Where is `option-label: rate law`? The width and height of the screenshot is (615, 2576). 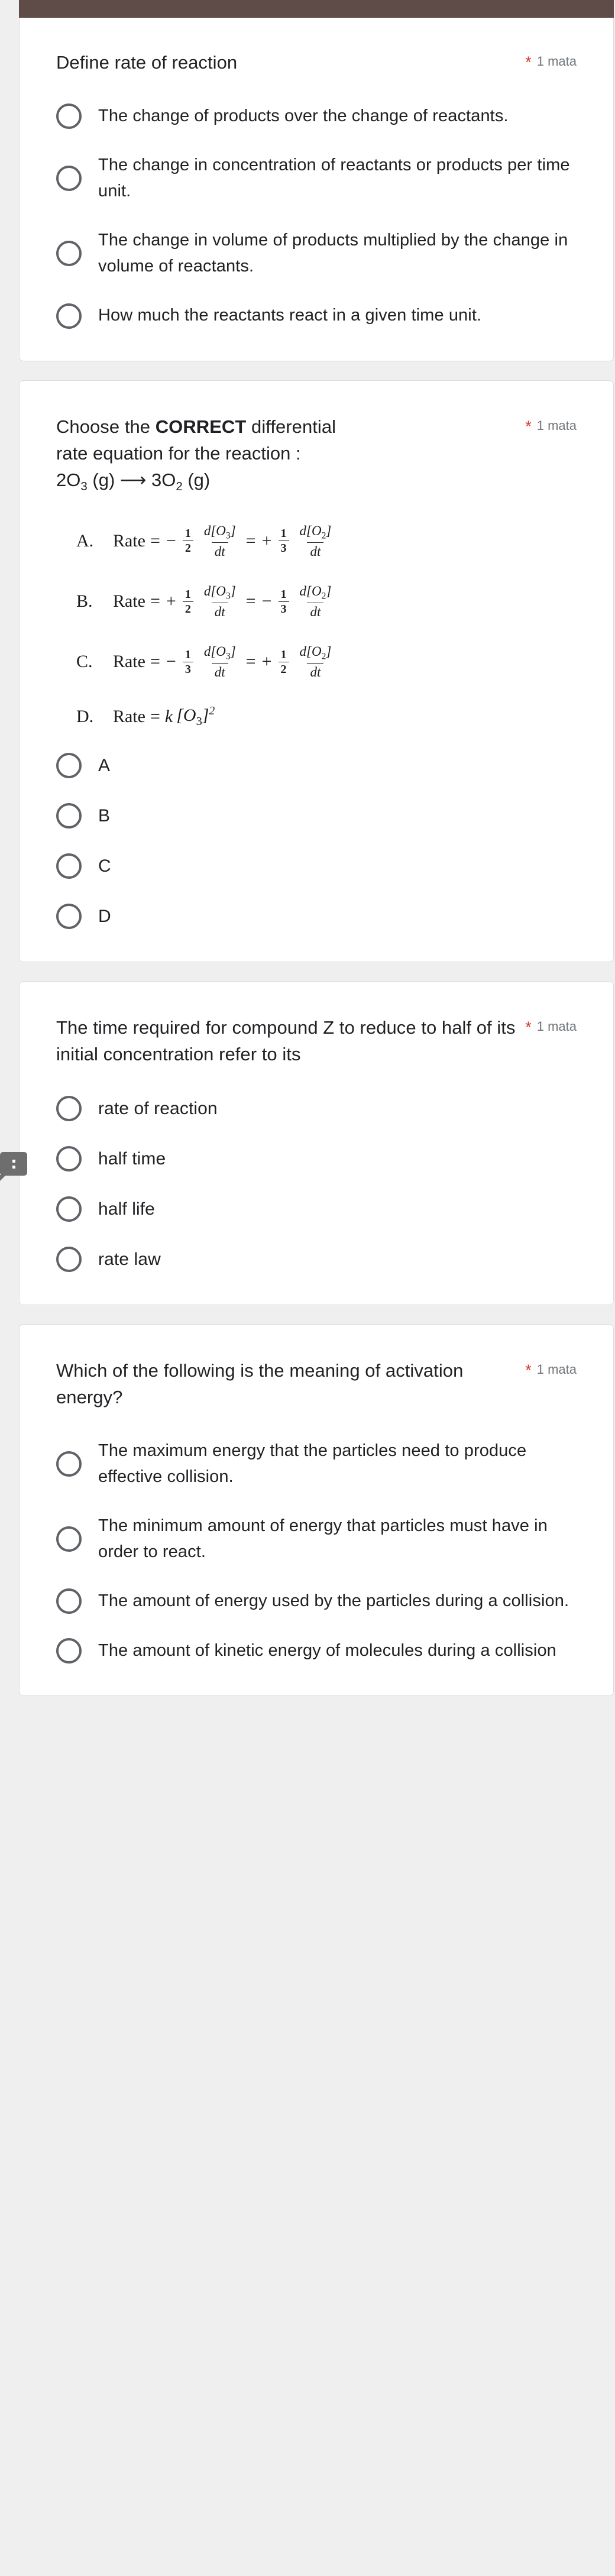 option-label: rate law is located at coordinates (129, 1260).